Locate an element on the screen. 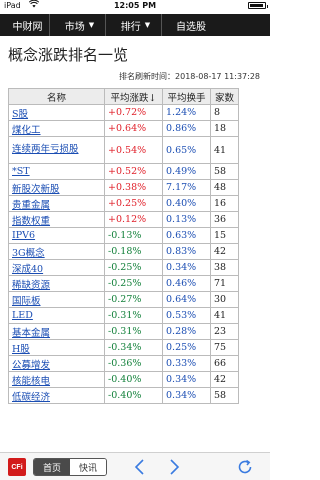 This screenshot has width=320, height=480. status-time: 12:05 PM is located at coordinates (135, 5).